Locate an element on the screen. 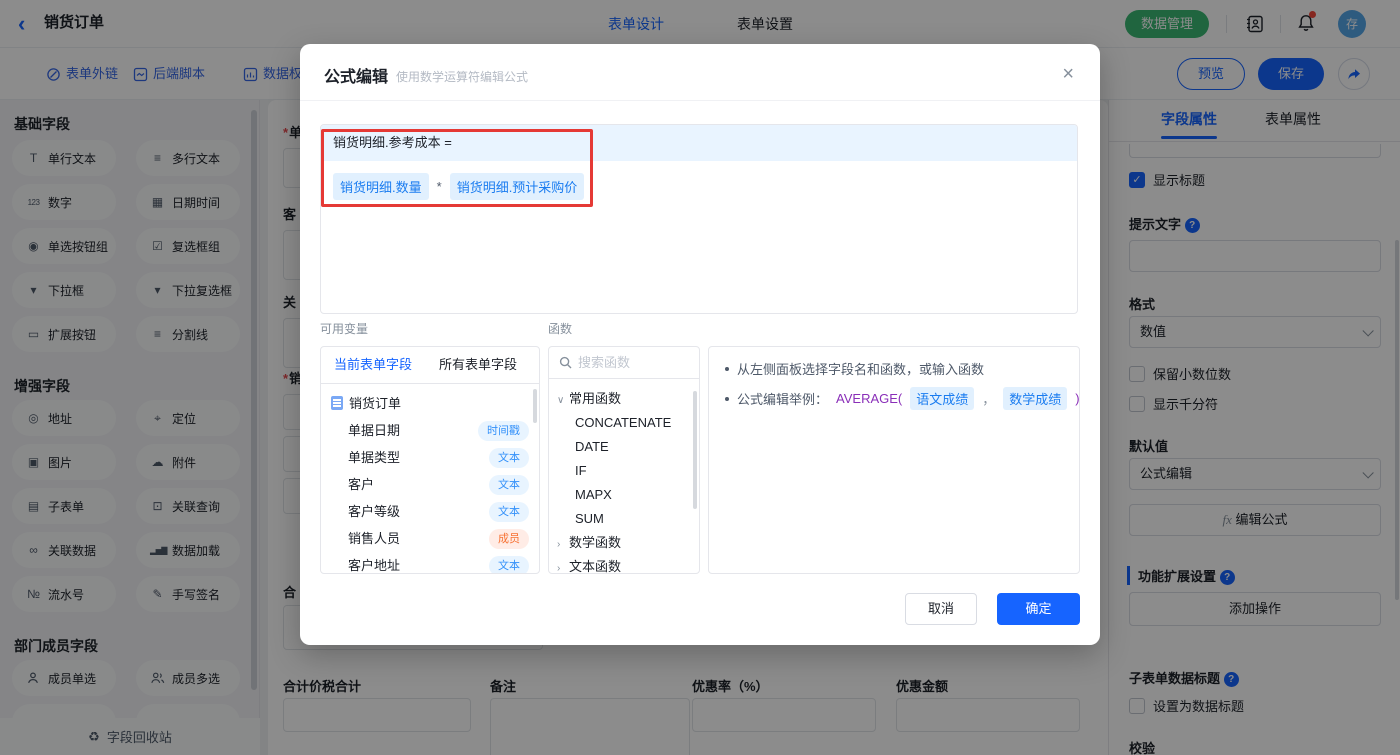  tip-line-1: 从左侧面板选择字段名和函数，或输入函数 is located at coordinates (854, 368).